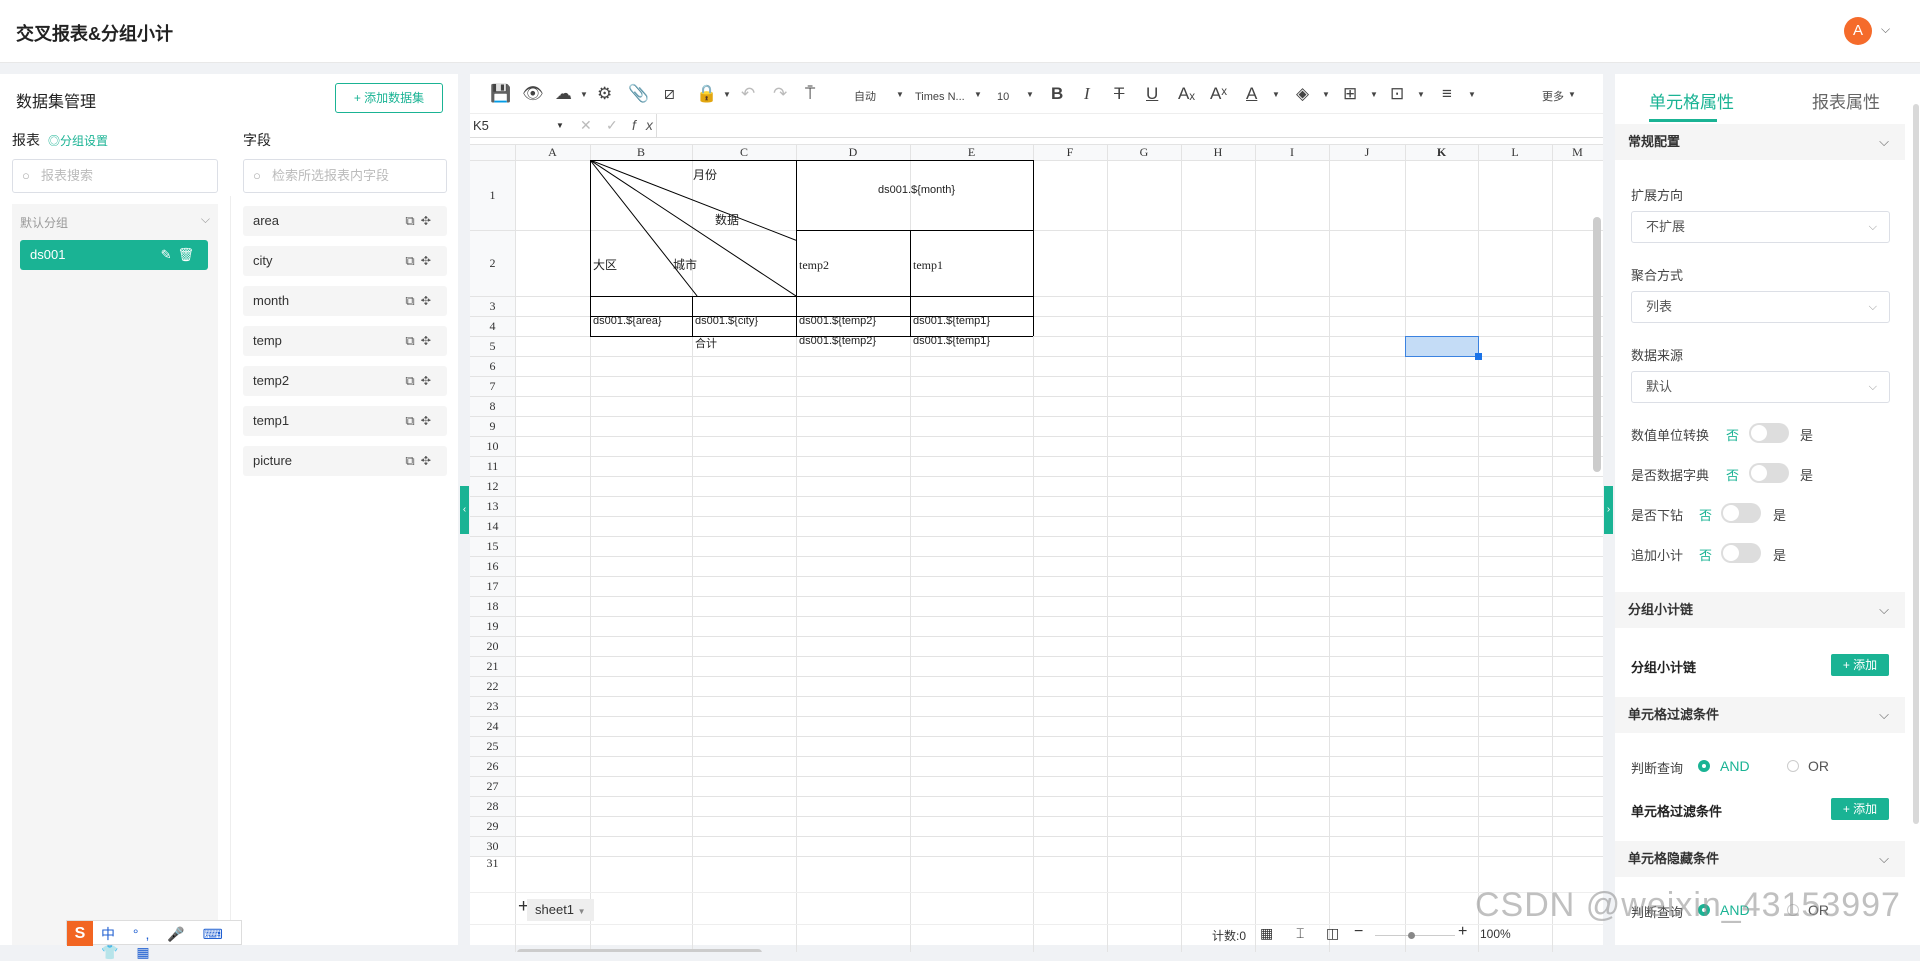 This screenshot has width=1920, height=961. Describe the element at coordinates (1760, 715) in the screenshot. I see `section-filter: 单元格过滤条件 ⌵` at that location.